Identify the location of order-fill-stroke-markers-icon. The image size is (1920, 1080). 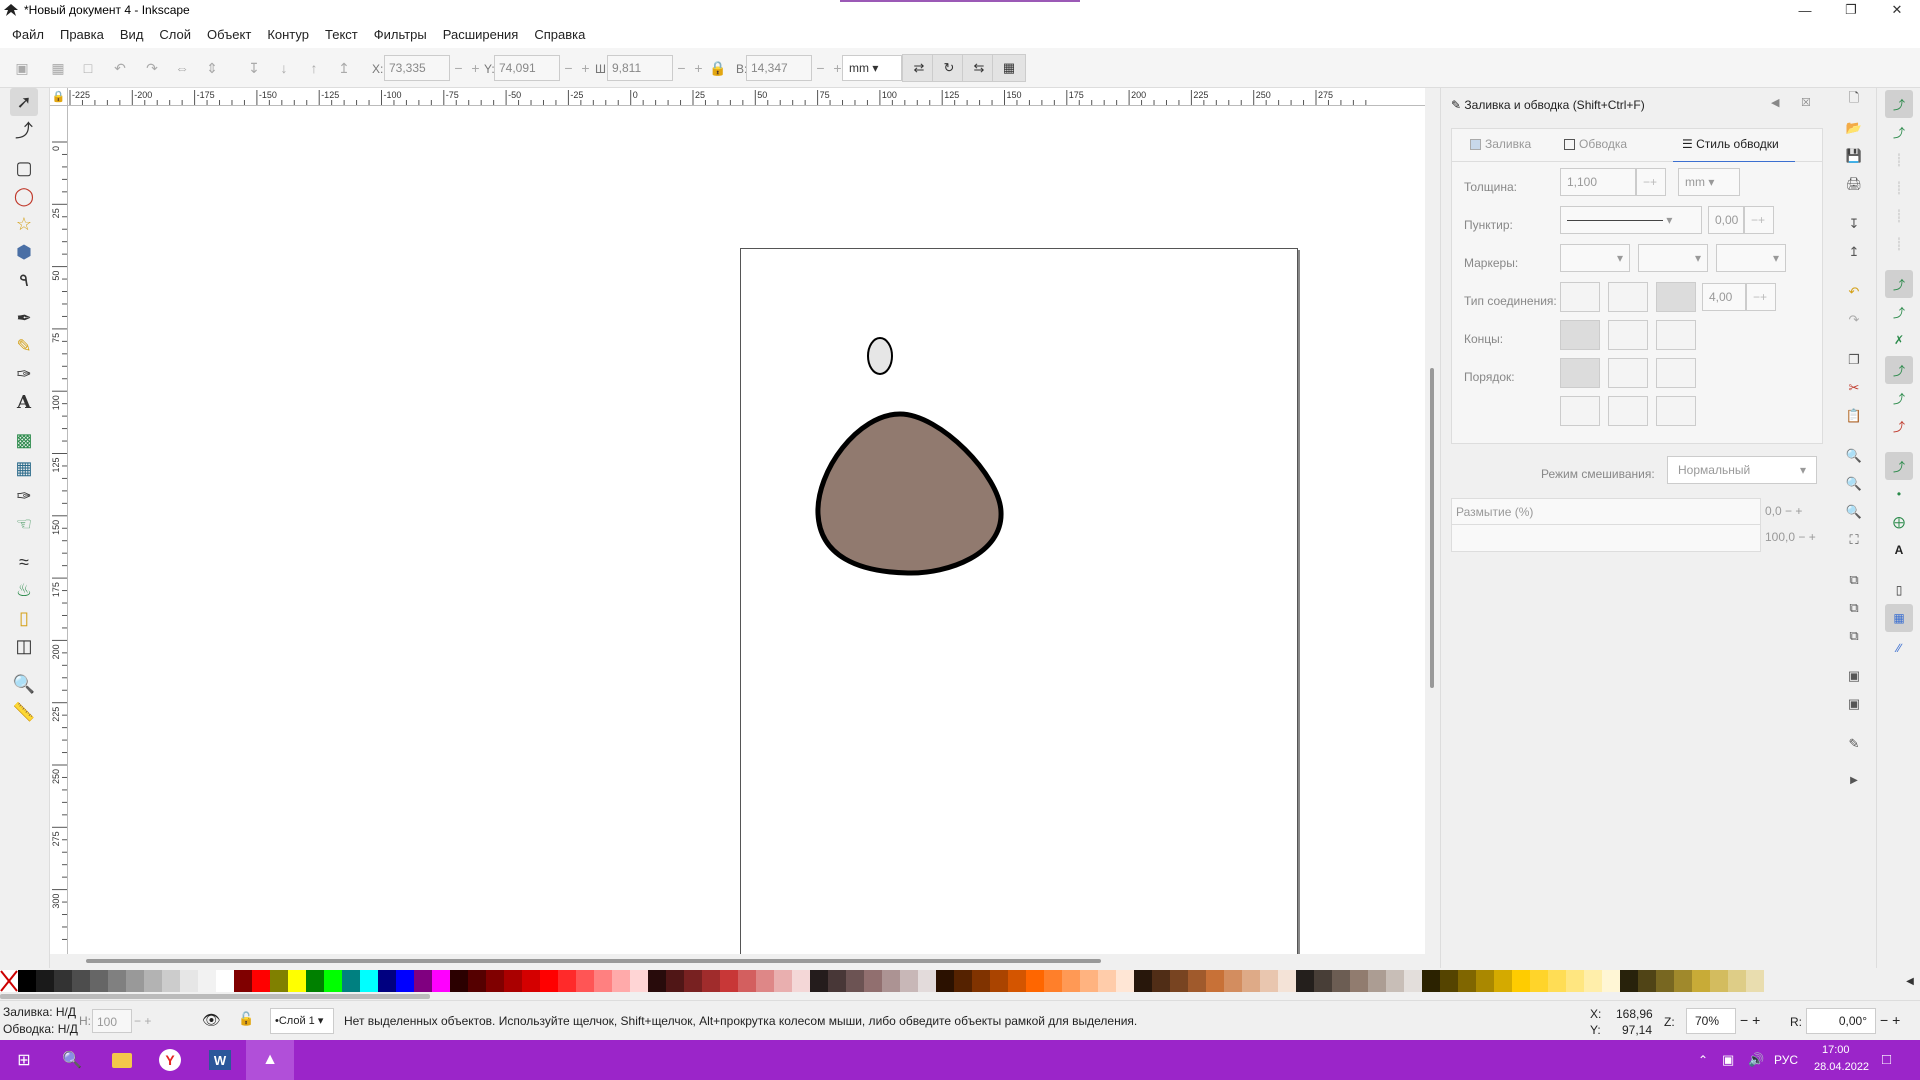
(1580, 373).